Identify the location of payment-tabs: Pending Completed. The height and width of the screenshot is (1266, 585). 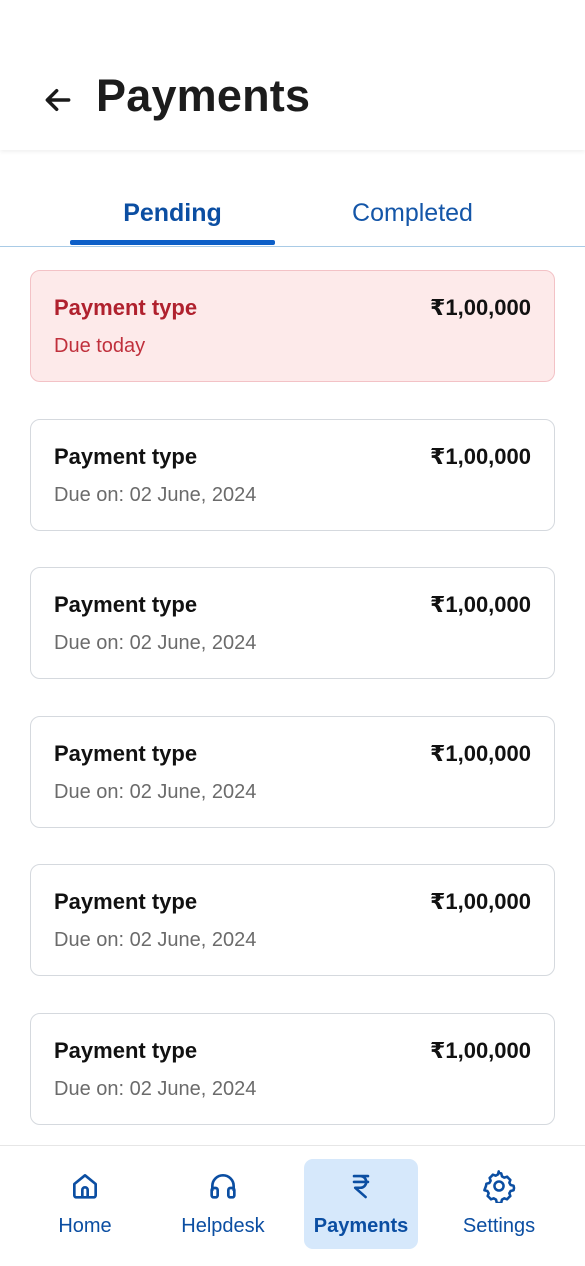
(292, 213).